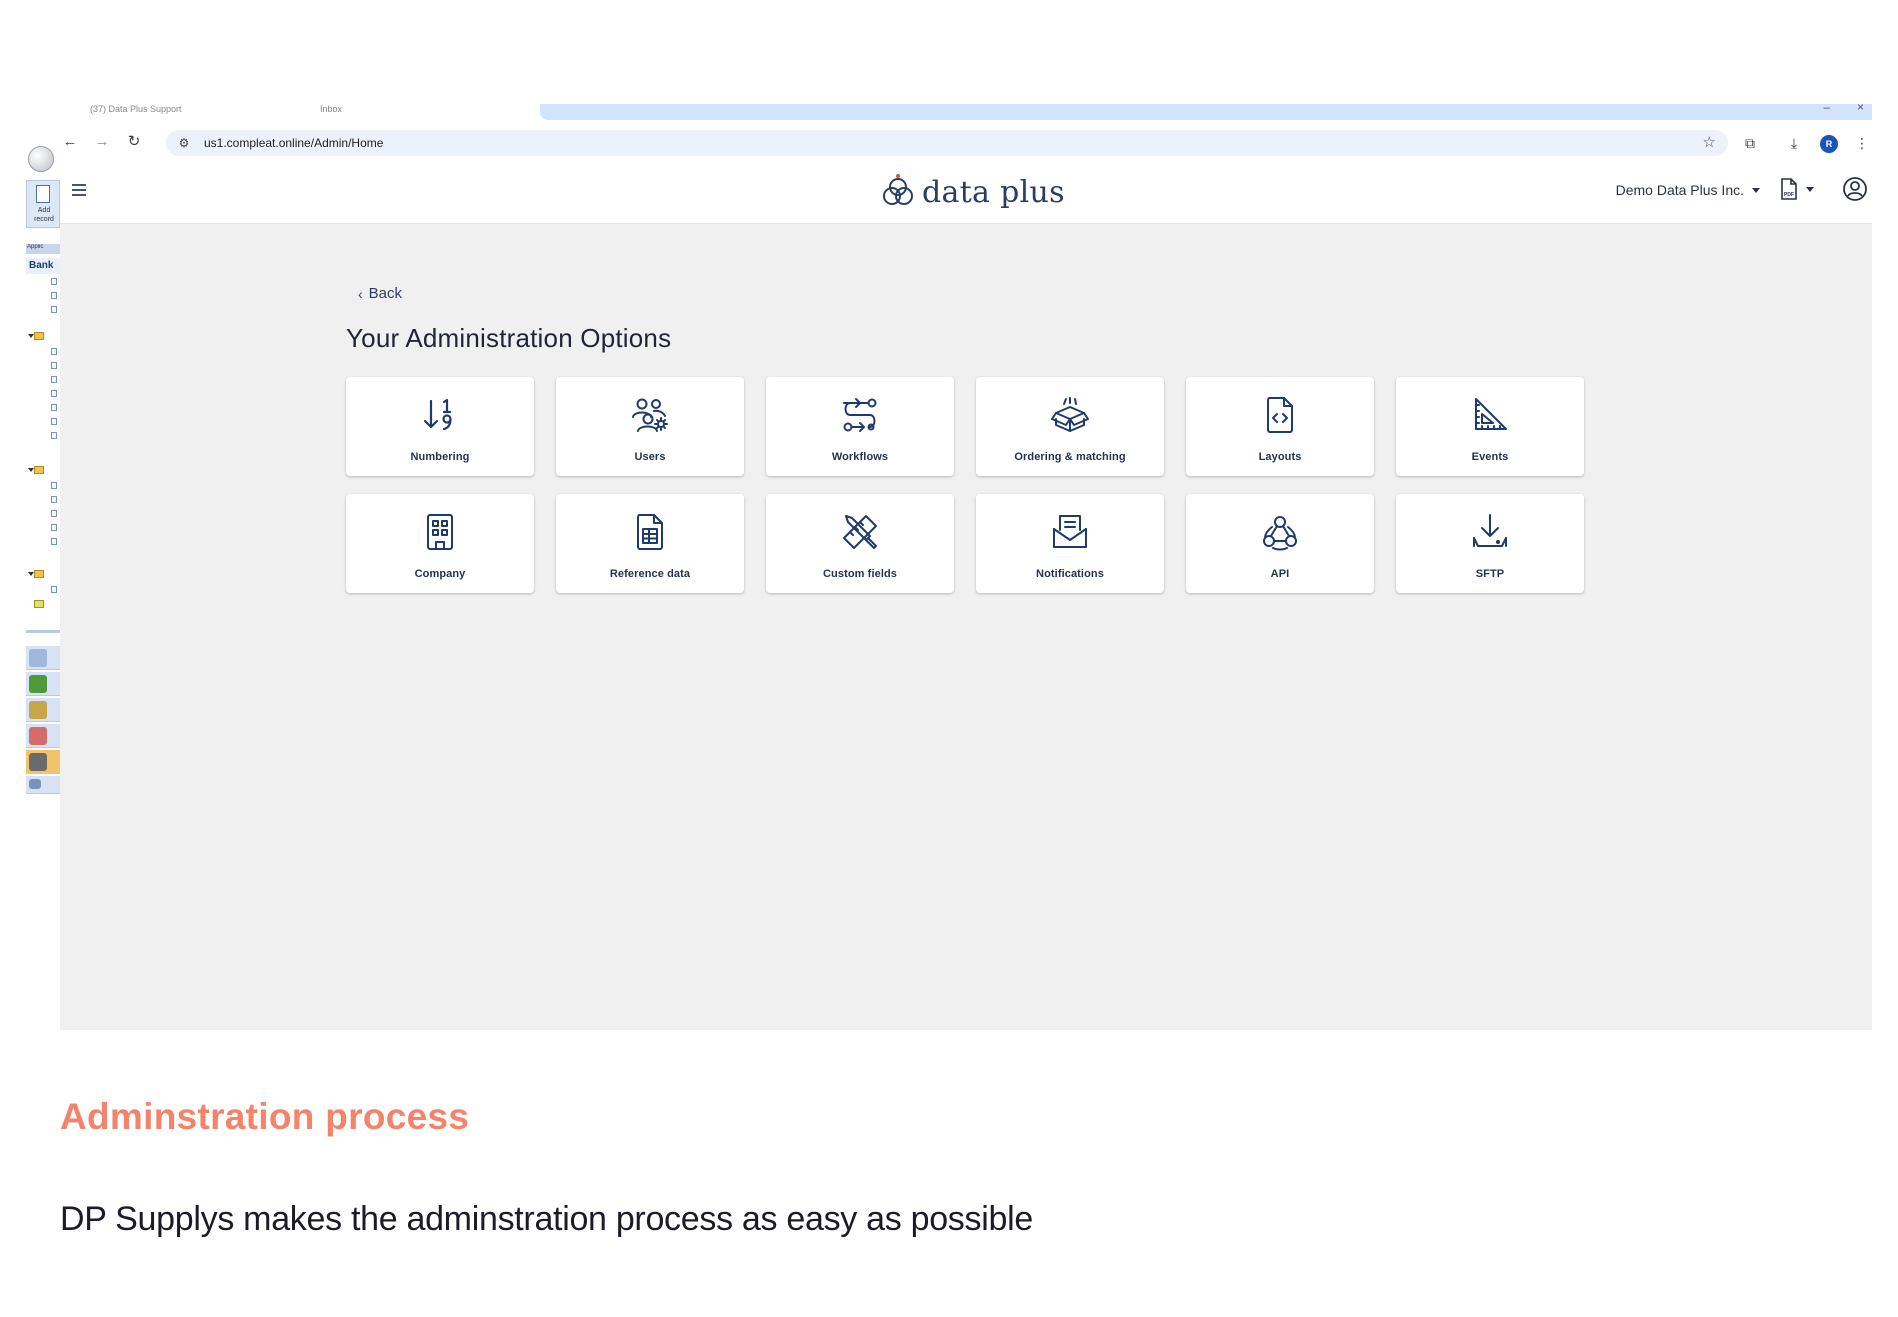 This screenshot has height=1317, width=1898. Describe the element at coordinates (1750, 143) in the screenshot. I see `extensions-icon: ⧉` at that location.